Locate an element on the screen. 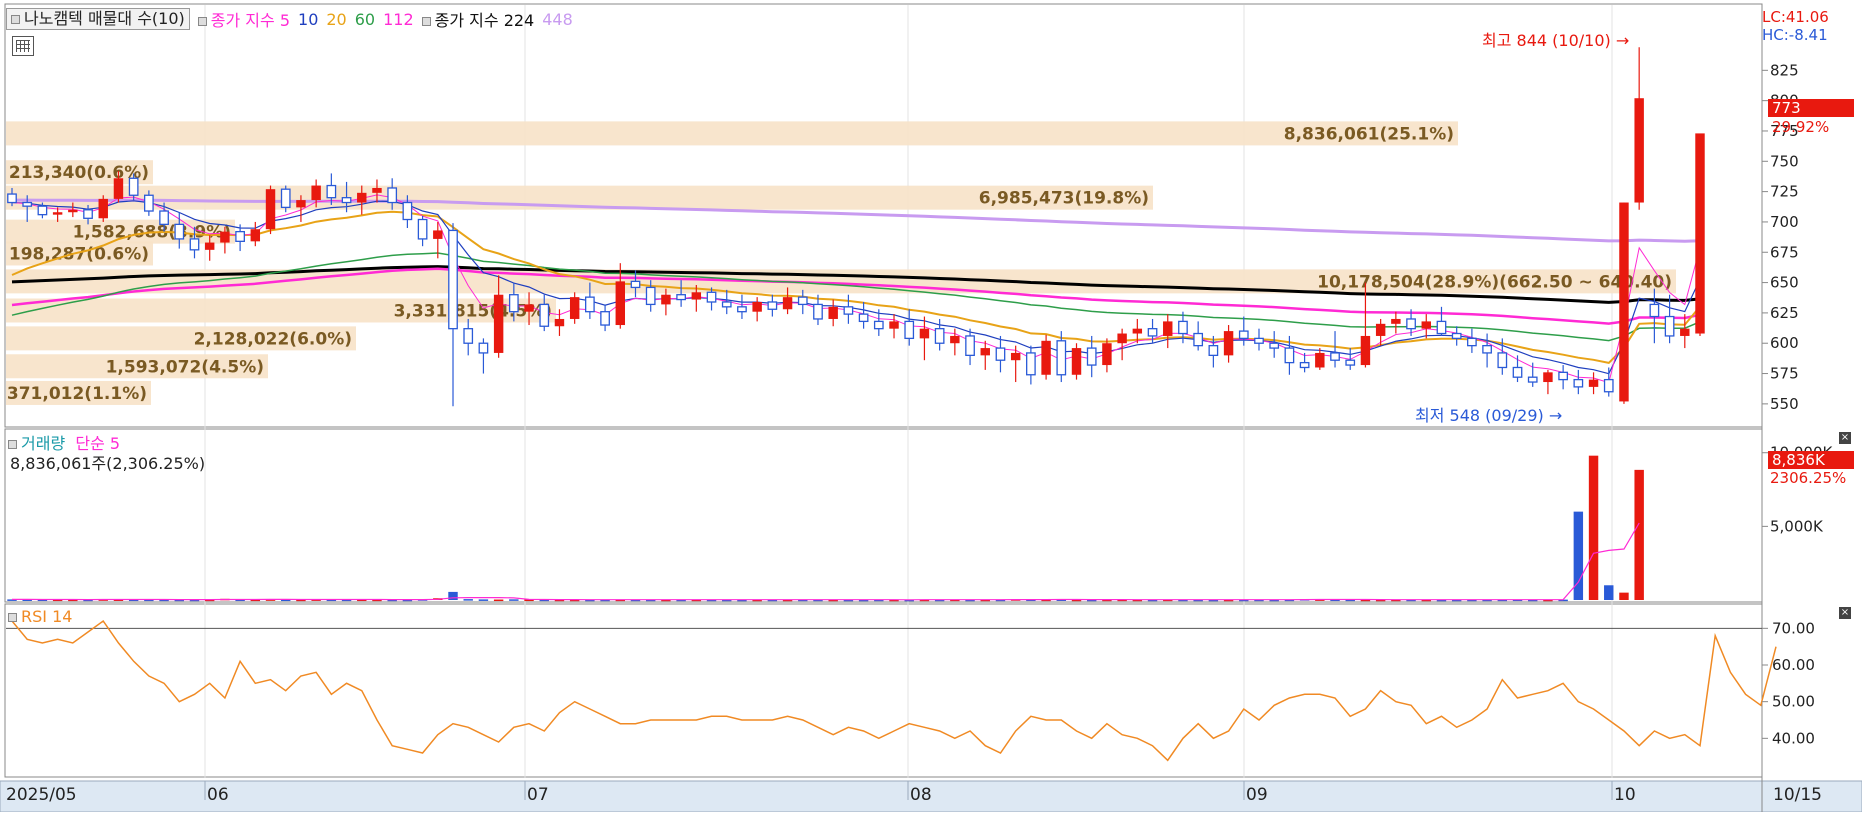 This screenshot has width=1862, height=816. table-grid-icon is located at coordinates (23, 46).